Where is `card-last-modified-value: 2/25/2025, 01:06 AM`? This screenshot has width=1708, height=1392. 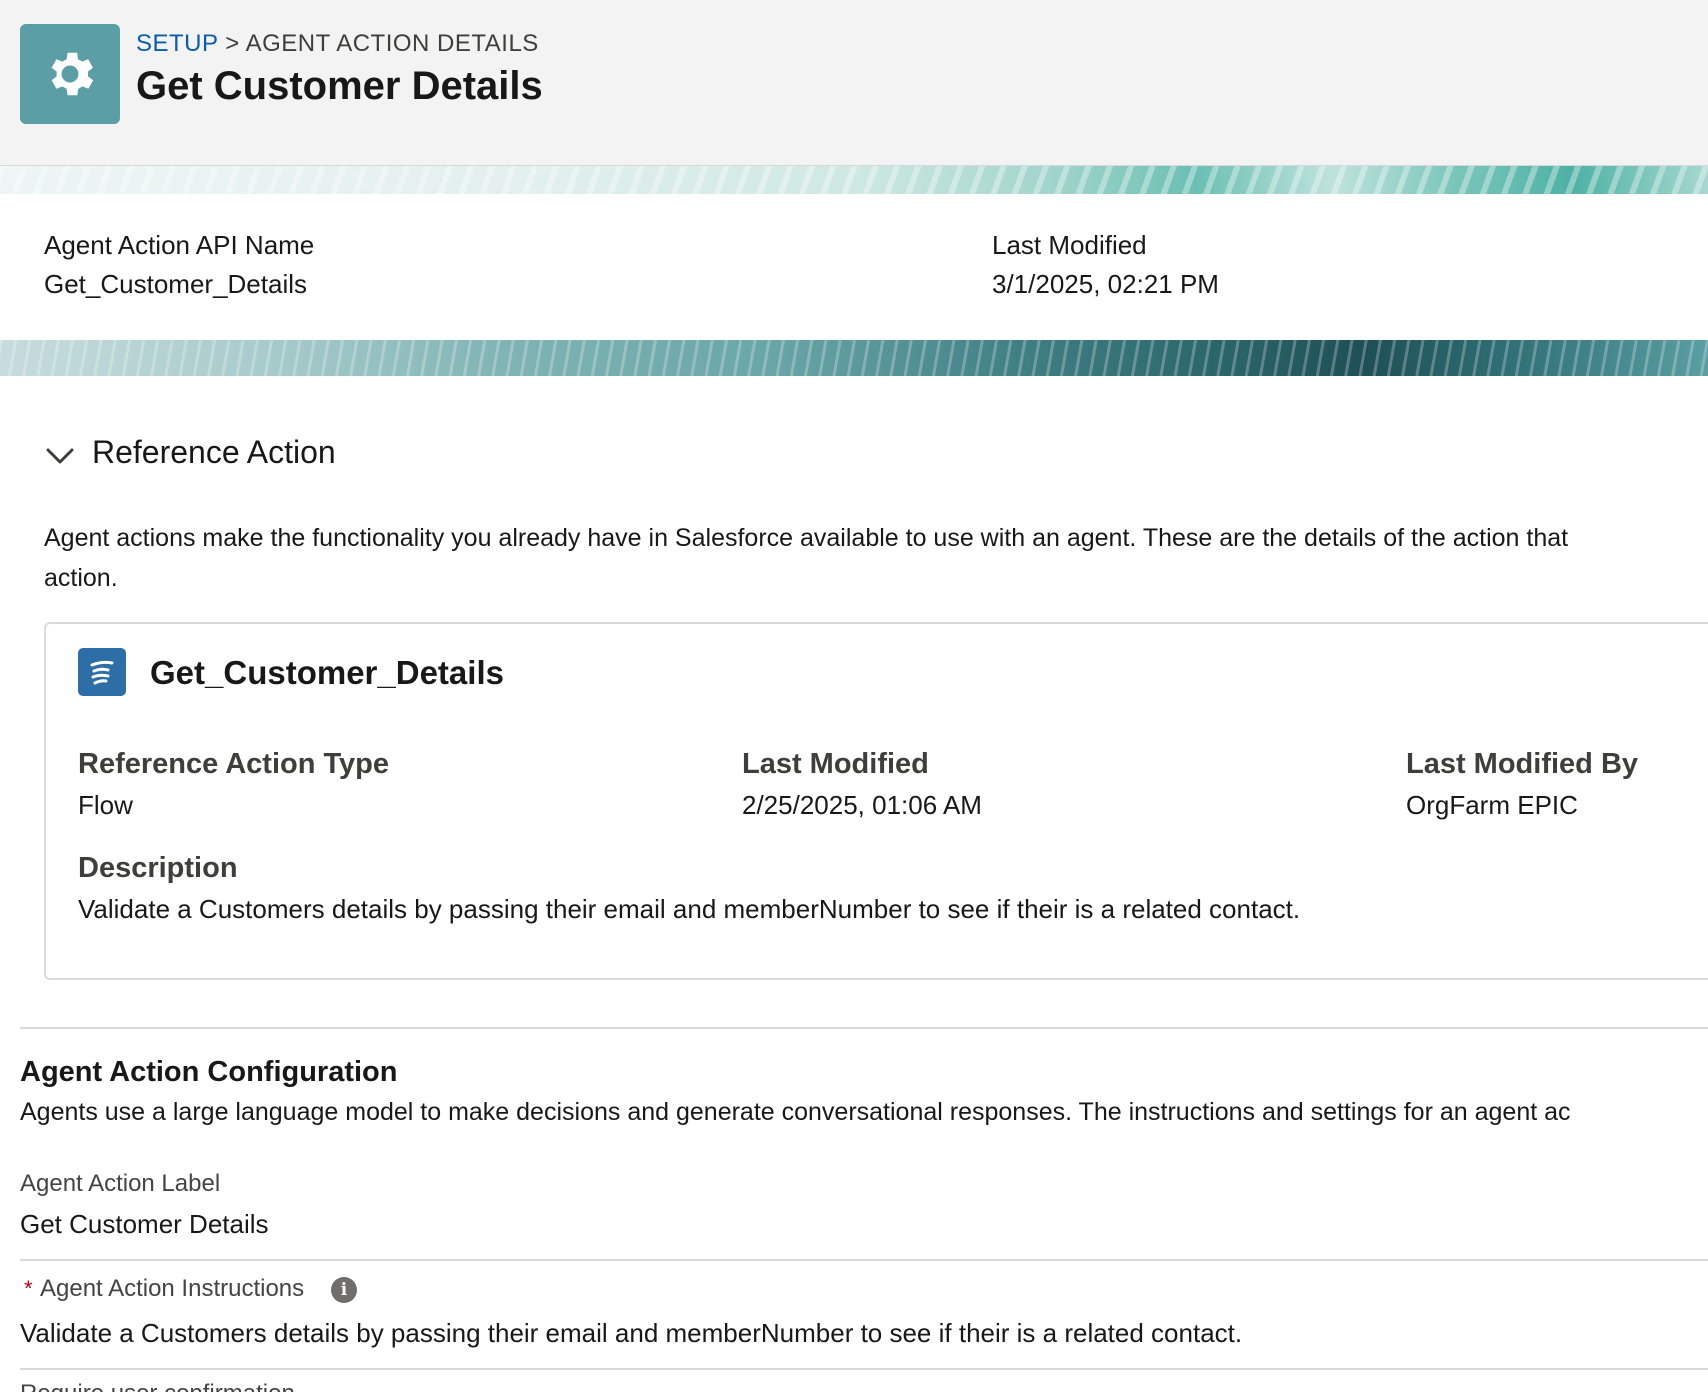 card-last-modified-value: 2/25/2025, 01:06 AM is located at coordinates (862, 805).